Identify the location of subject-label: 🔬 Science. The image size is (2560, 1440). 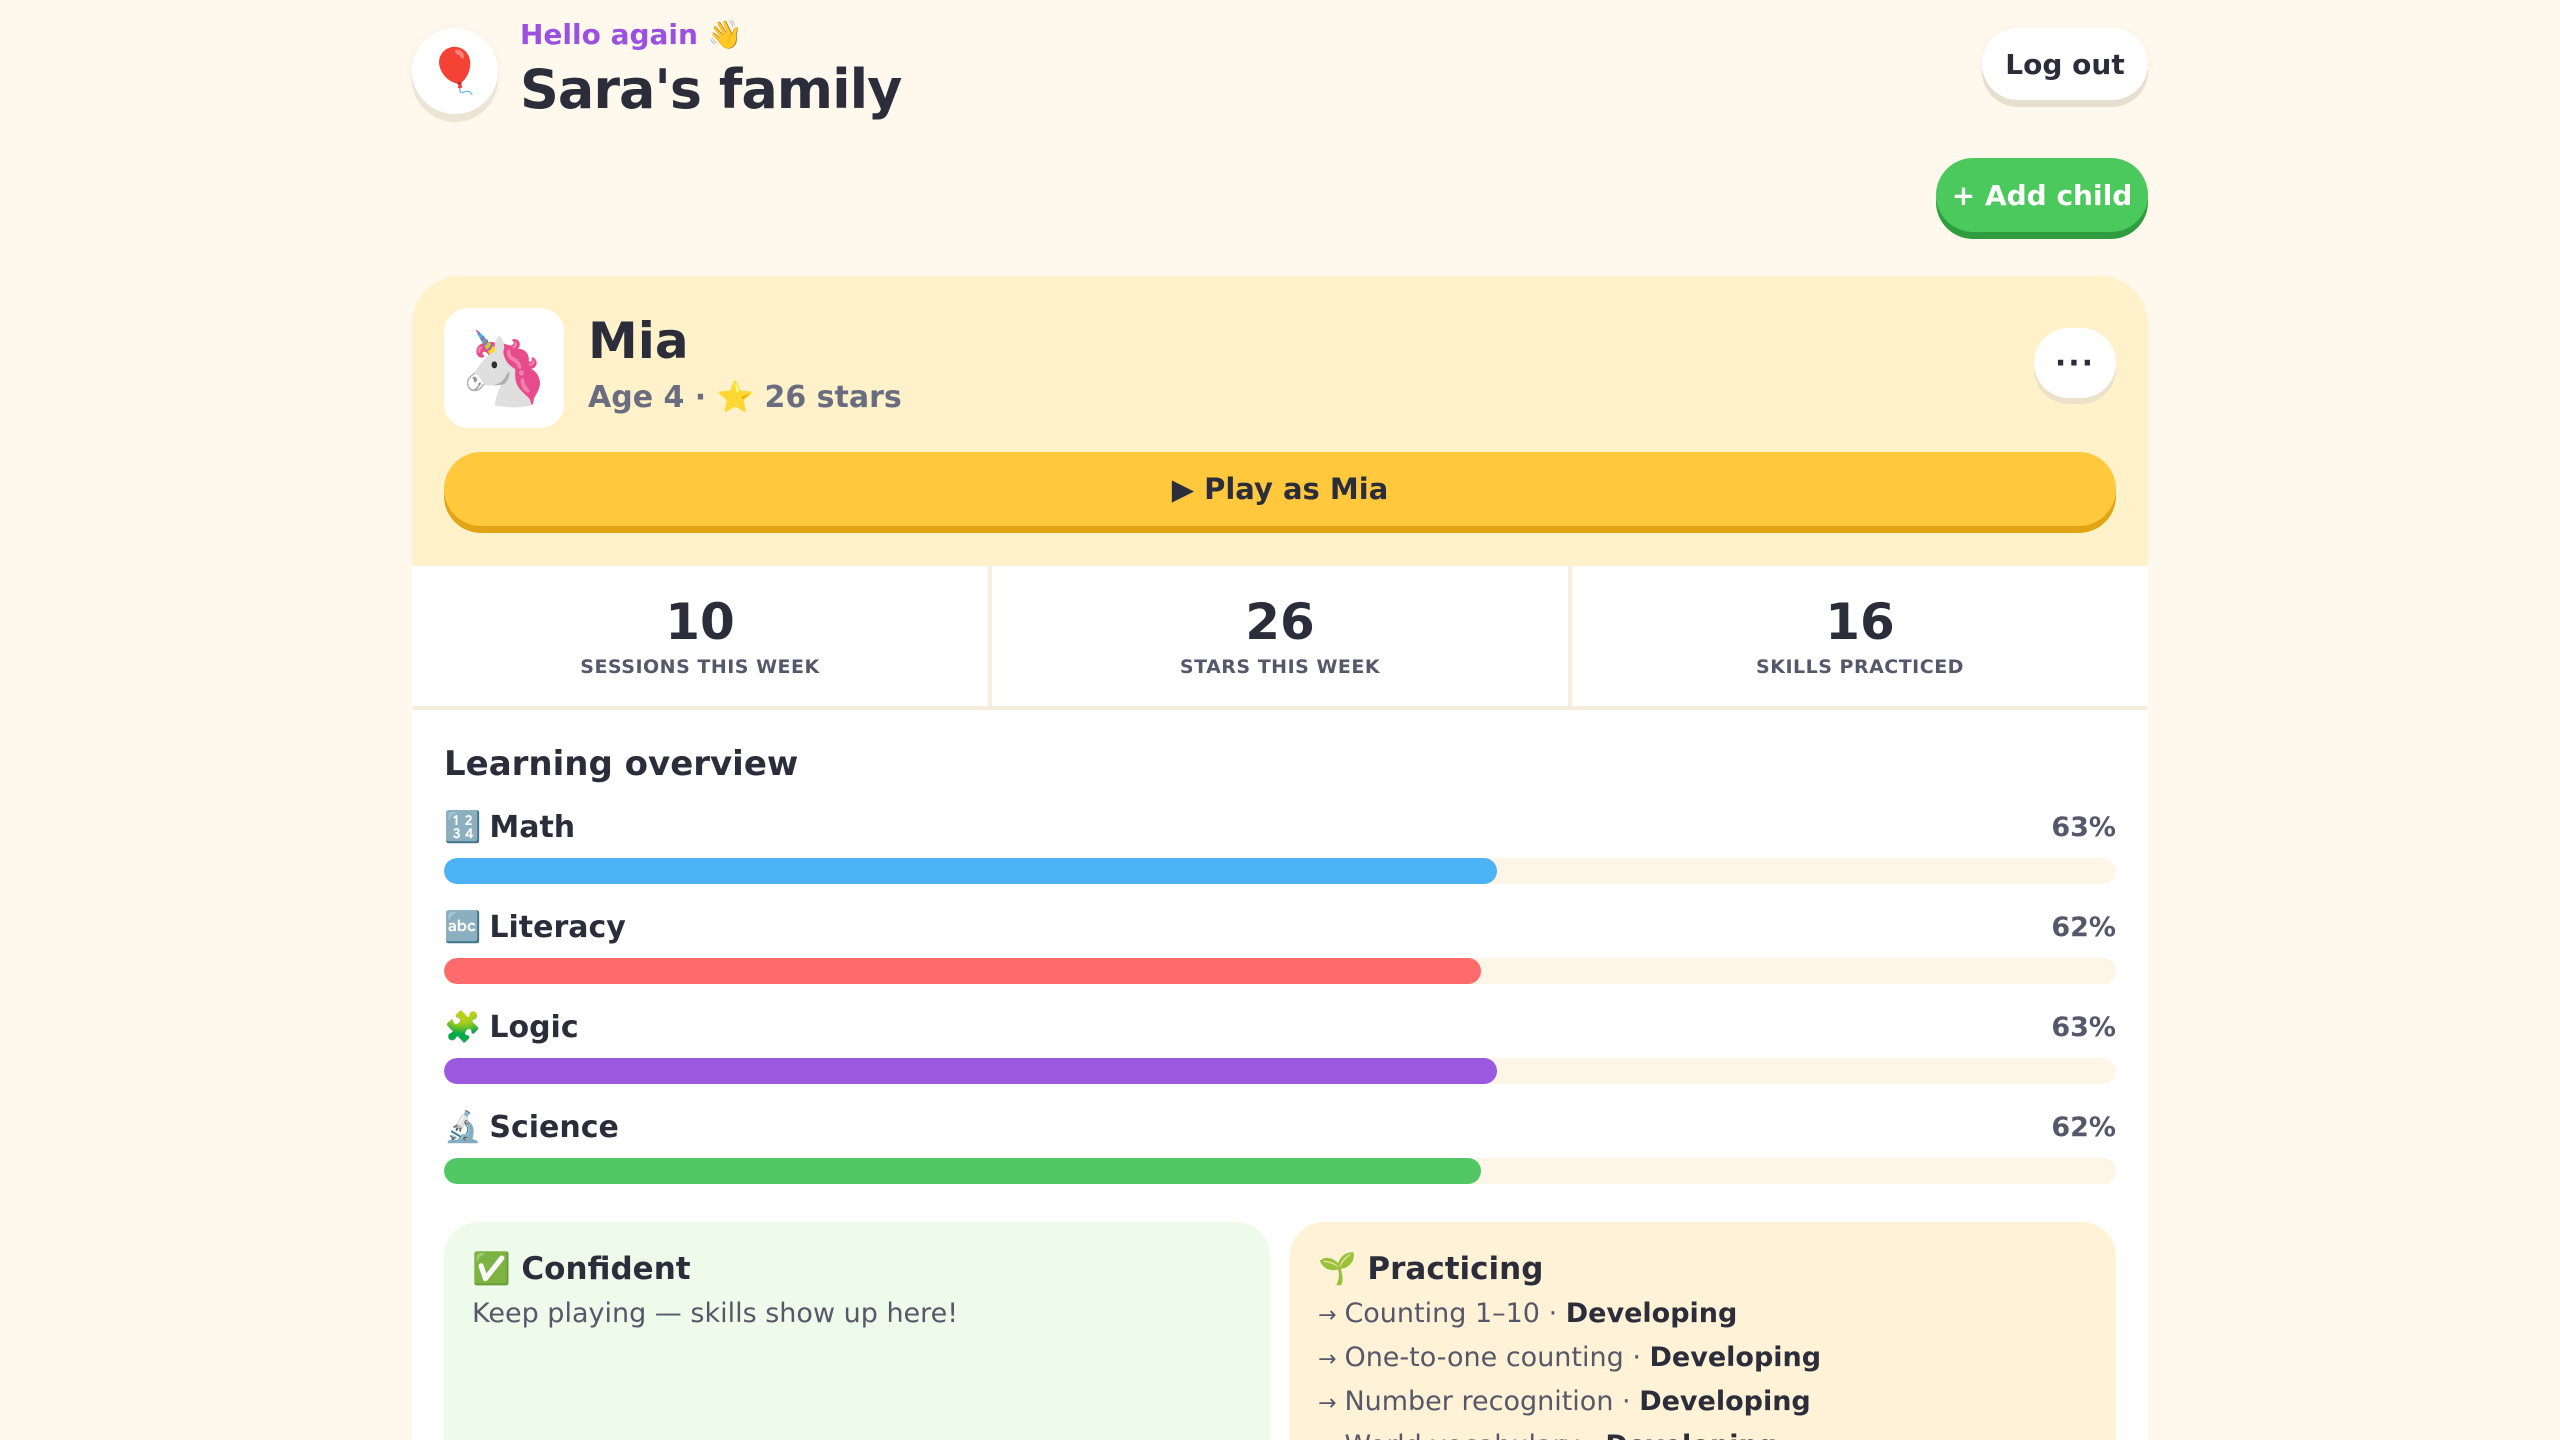
(531, 1127).